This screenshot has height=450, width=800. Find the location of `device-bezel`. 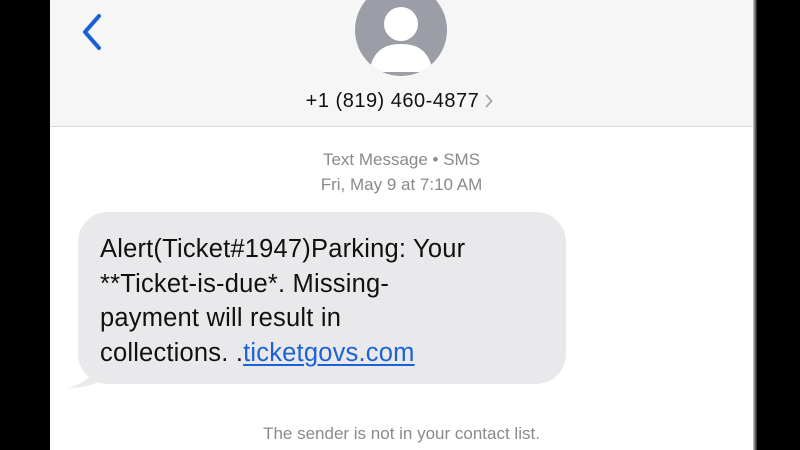

device-bezel is located at coordinates (776, 225).